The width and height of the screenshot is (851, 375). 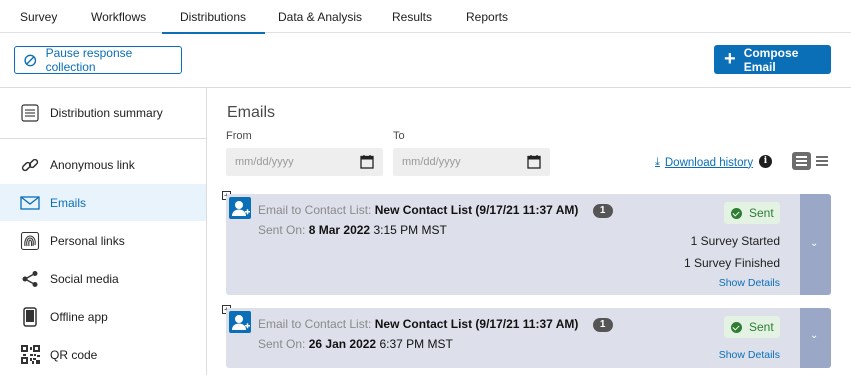 I want to click on prohibited-icon, so click(x=30, y=60).